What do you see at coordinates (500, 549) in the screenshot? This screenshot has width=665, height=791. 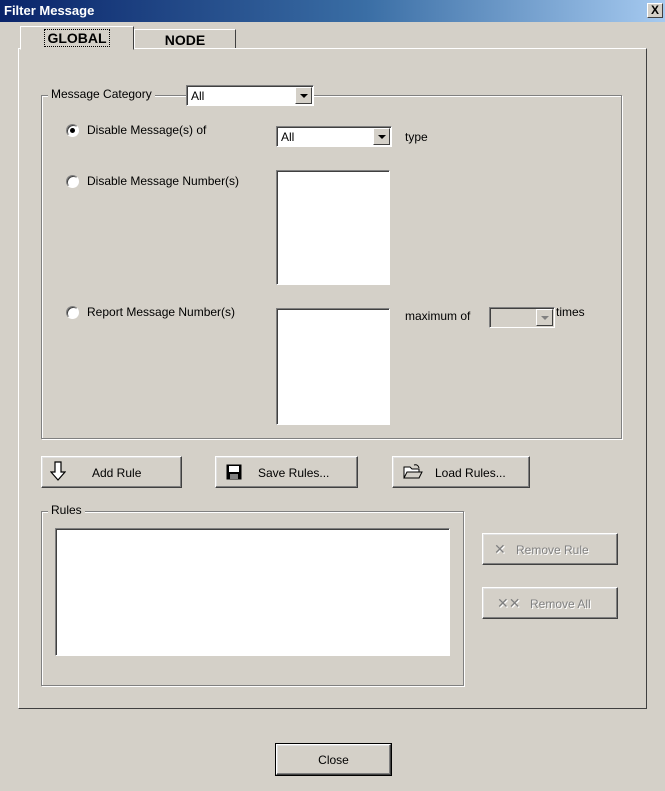 I see `x-icon: ✕` at bounding box center [500, 549].